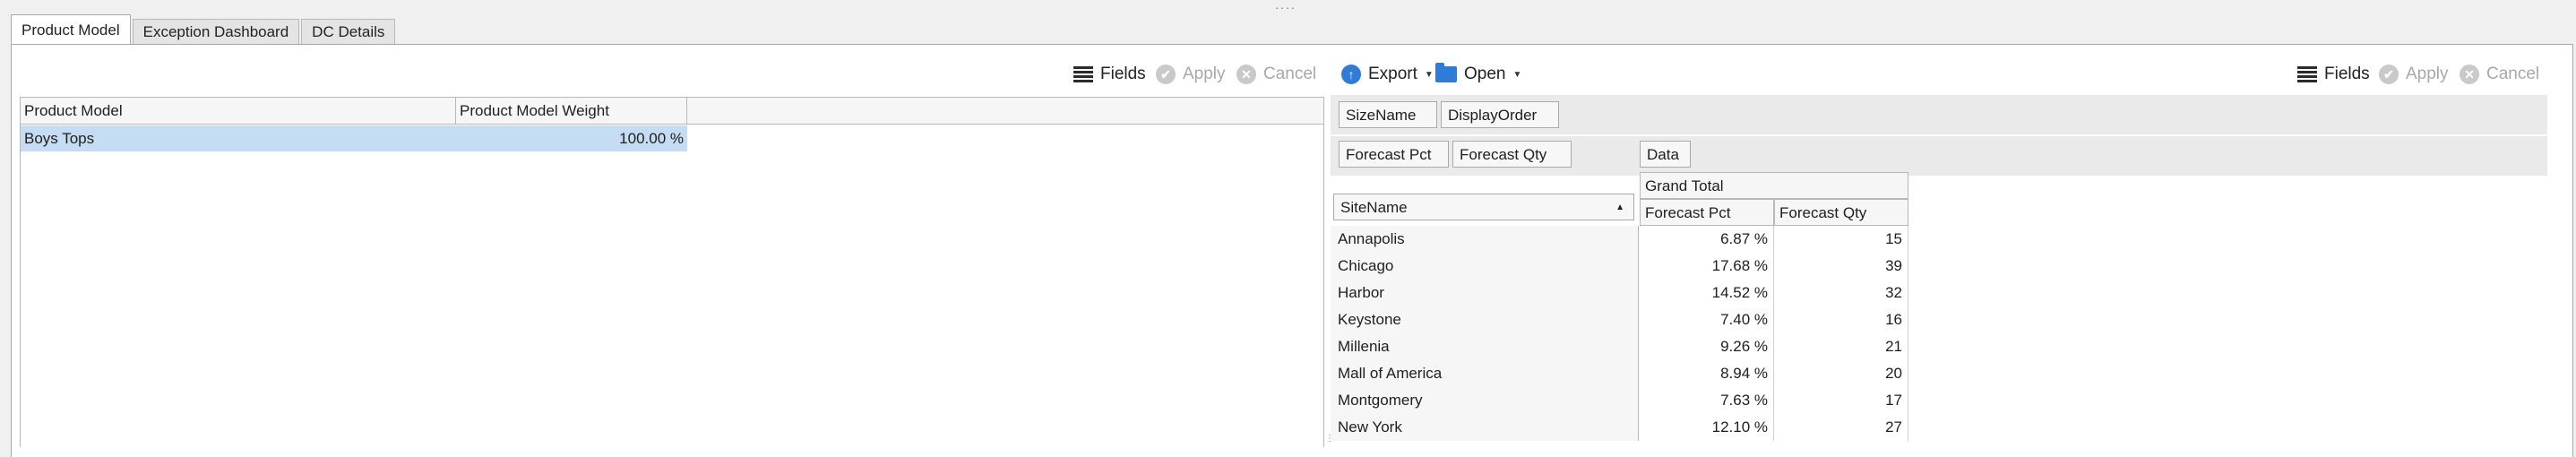 This screenshot has width=2576, height=457. I want to click on left-cancel-button: ✕ Cancel, so click(1276, 74).